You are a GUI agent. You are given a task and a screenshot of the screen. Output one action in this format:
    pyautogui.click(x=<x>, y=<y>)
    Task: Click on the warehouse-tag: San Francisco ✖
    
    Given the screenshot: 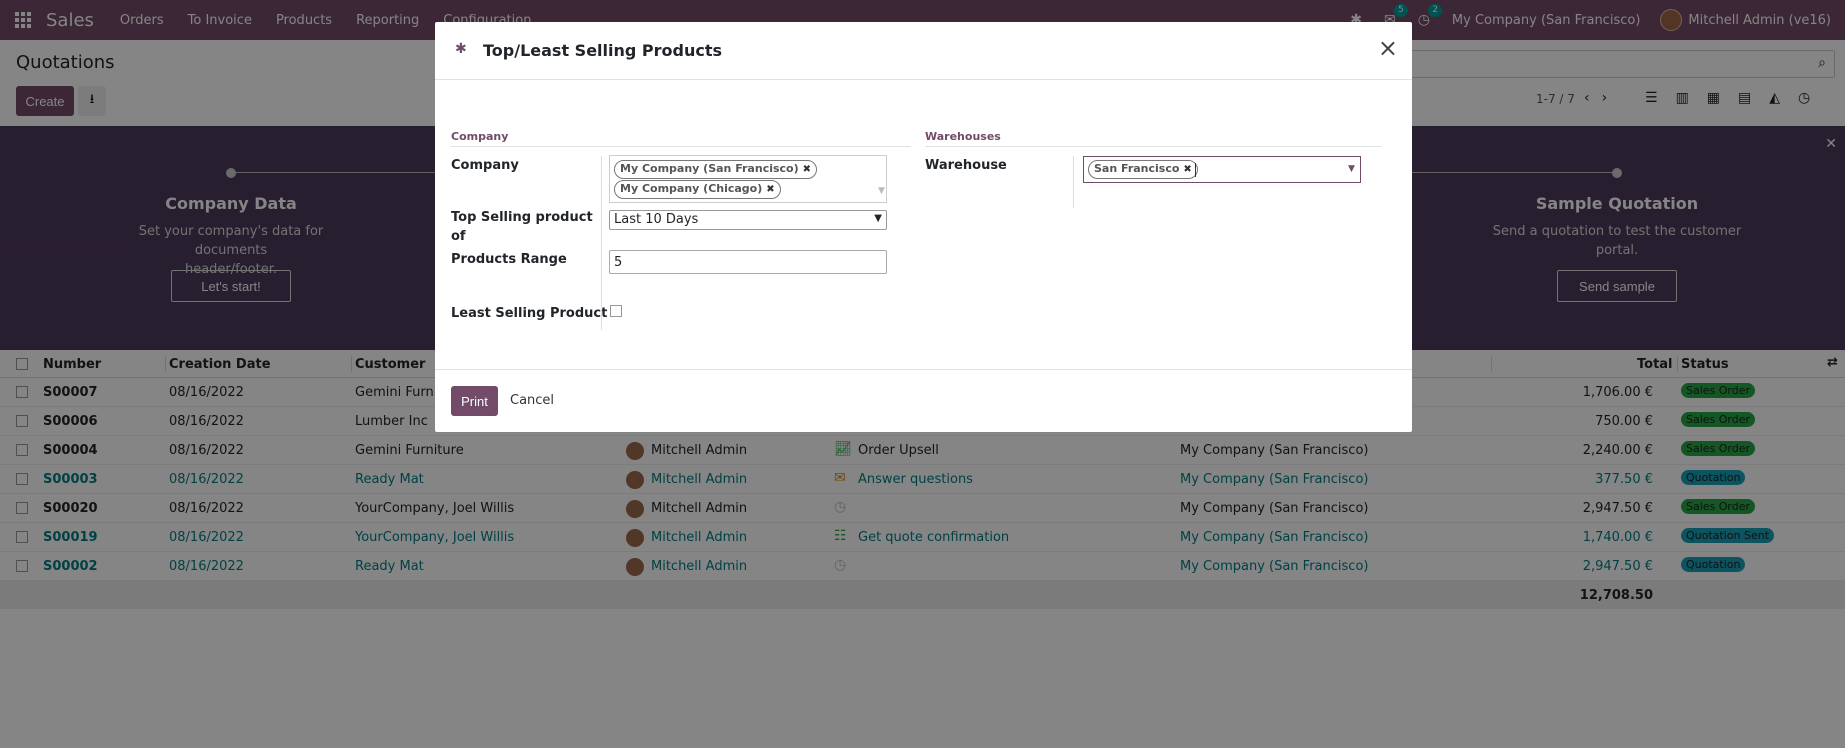 What is the action you would take?
    pyautogui.click(x=1143, y=169)
    